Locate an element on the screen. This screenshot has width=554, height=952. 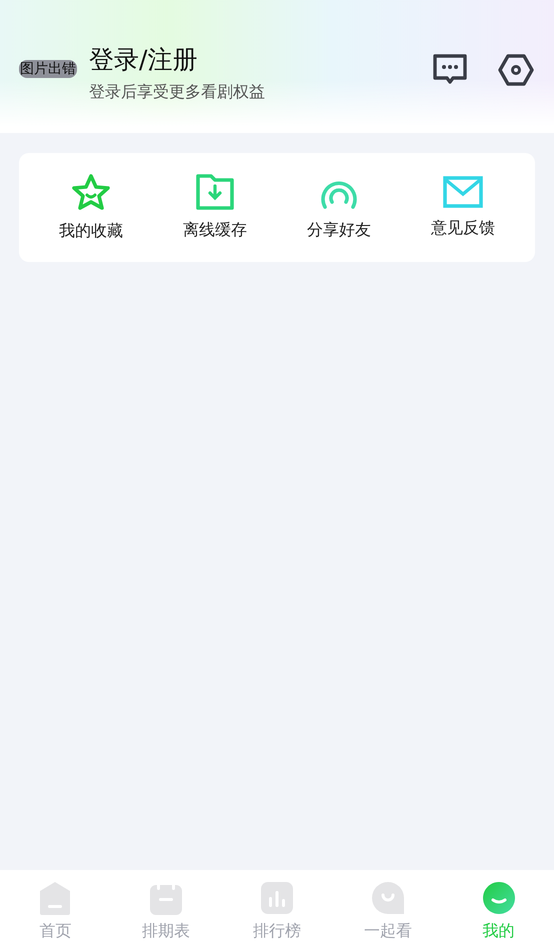
home-icon is located at coordinates (55, 897).